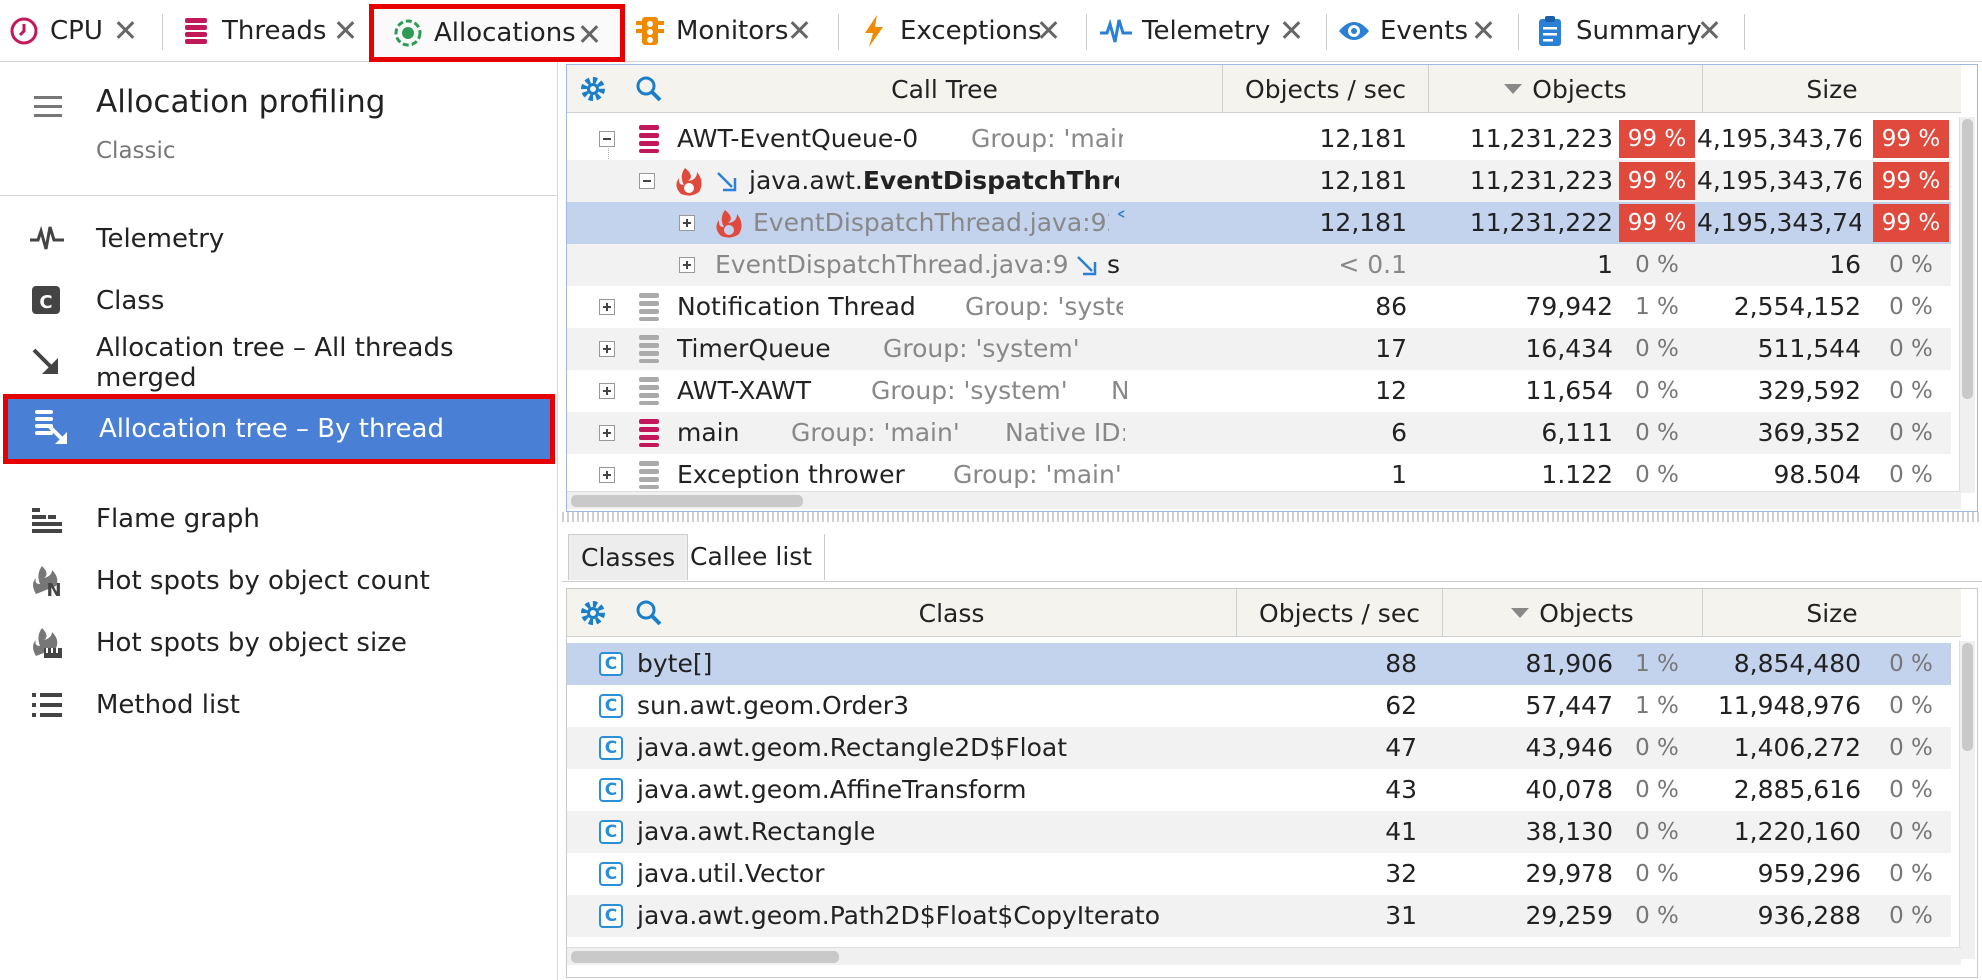  What do you see at coordinates (160, 239) in the screenshot?
I see `sidebar-item-label: Telemetry` at bounding box center [160, 239].